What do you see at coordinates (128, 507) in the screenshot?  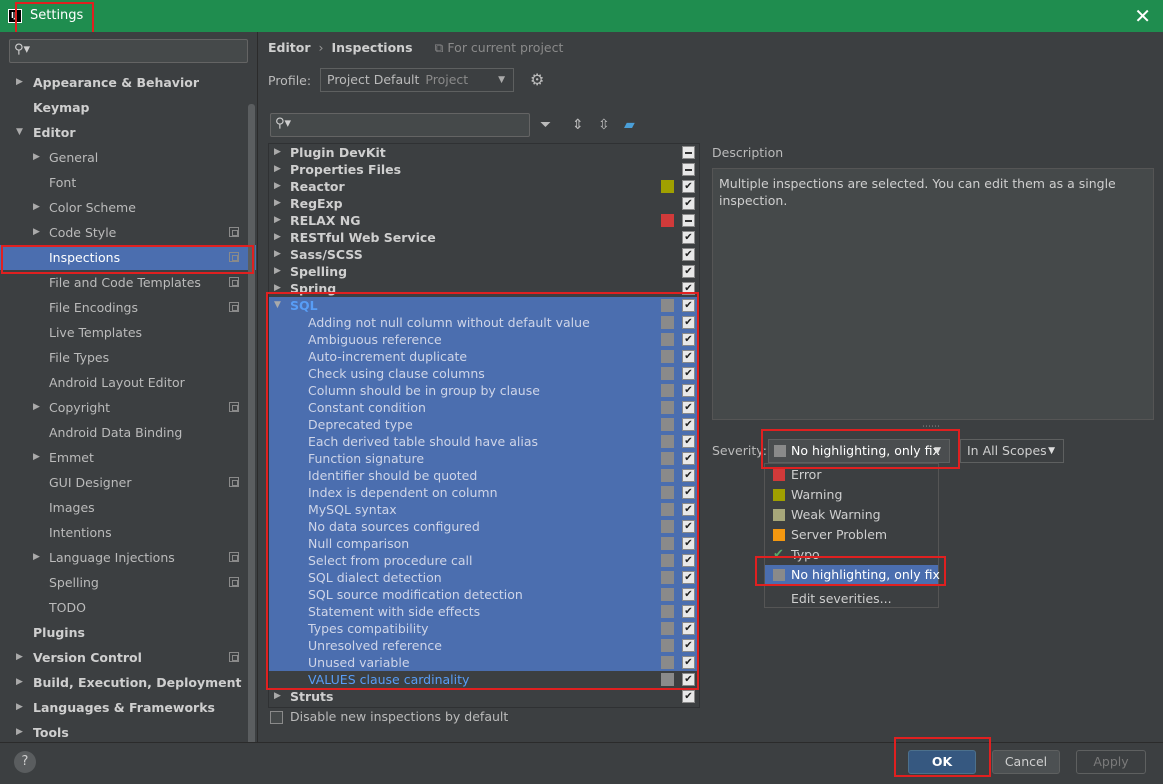 I see `sidebar-item-images: Images` at bounding box center [128, 507].